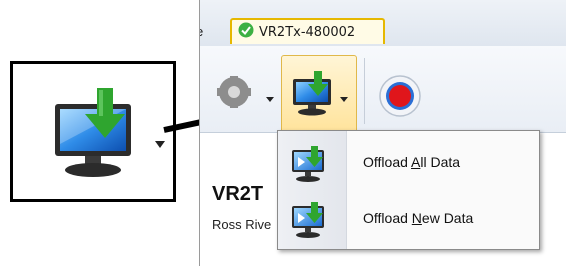  I want to click on tab-strip: e VR2Tx-480002, so click(383, 23).